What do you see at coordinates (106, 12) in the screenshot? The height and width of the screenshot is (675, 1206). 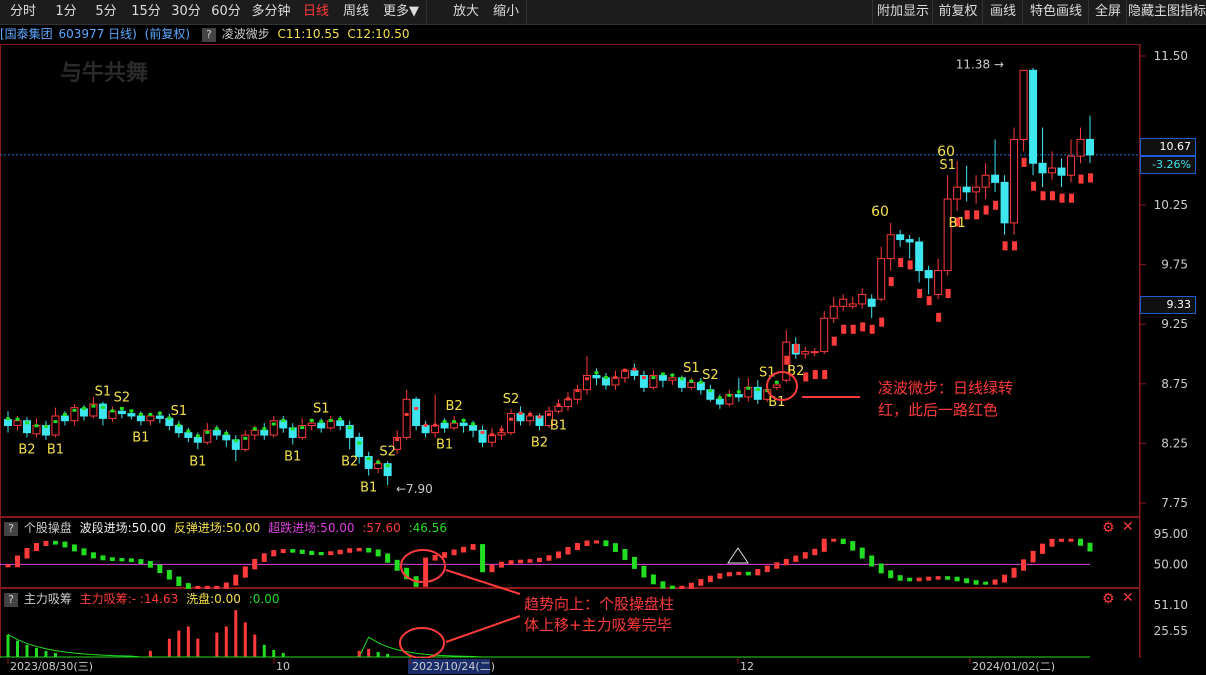 I see `toolbar-button-2: 5分` at bounding box center [106, 12].